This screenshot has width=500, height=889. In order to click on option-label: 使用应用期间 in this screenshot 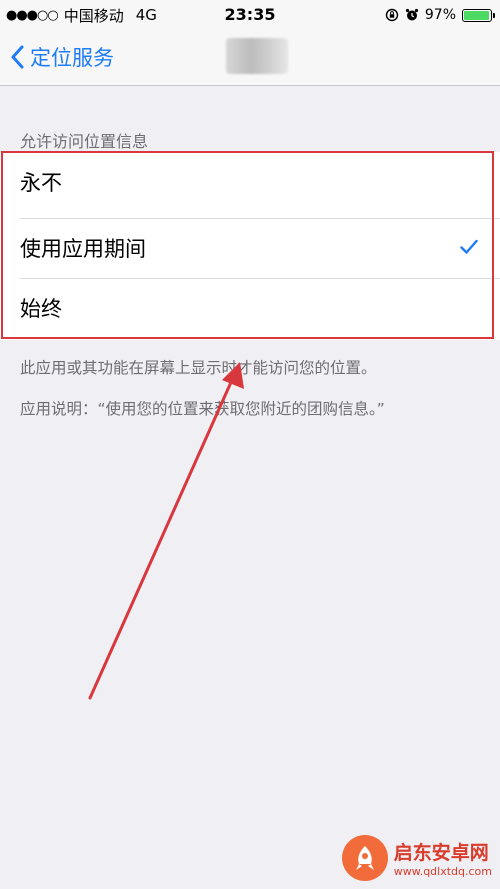, I will do `click(83, 249)`.